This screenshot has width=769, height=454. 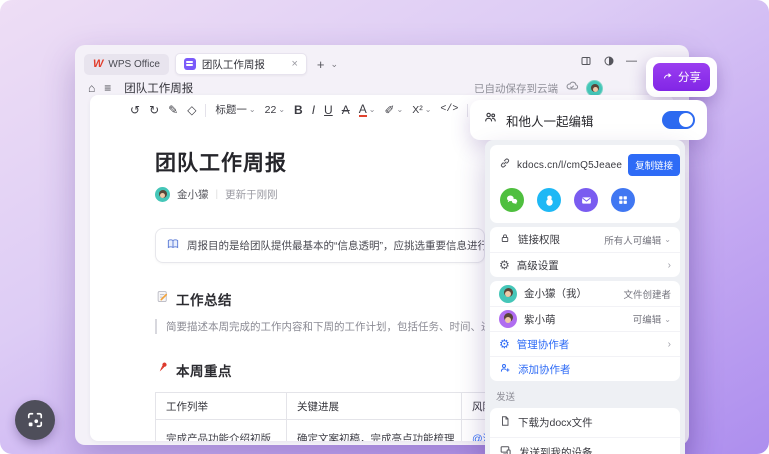 What do you see at coordinates (631, 61) in the screenshot?
I see `minimize-button: —` at bounding box center [631, 61].